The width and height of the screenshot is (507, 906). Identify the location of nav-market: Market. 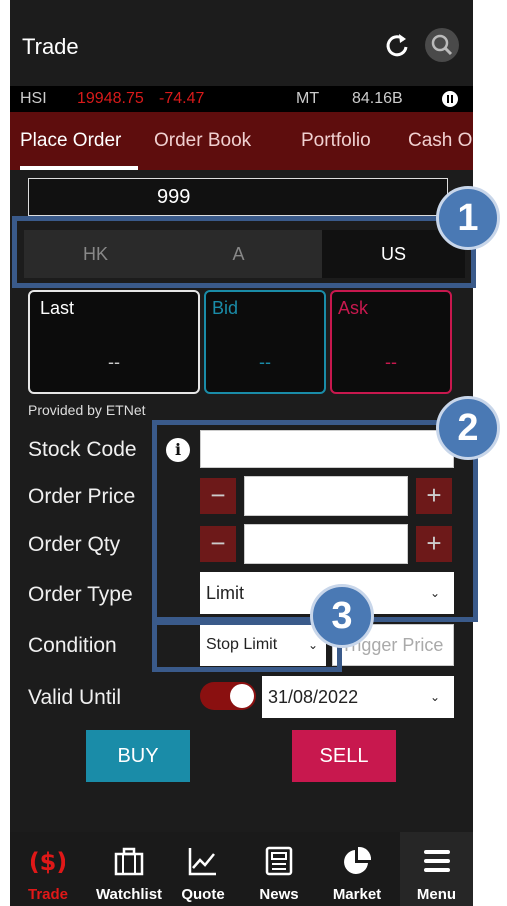
(357, 869).